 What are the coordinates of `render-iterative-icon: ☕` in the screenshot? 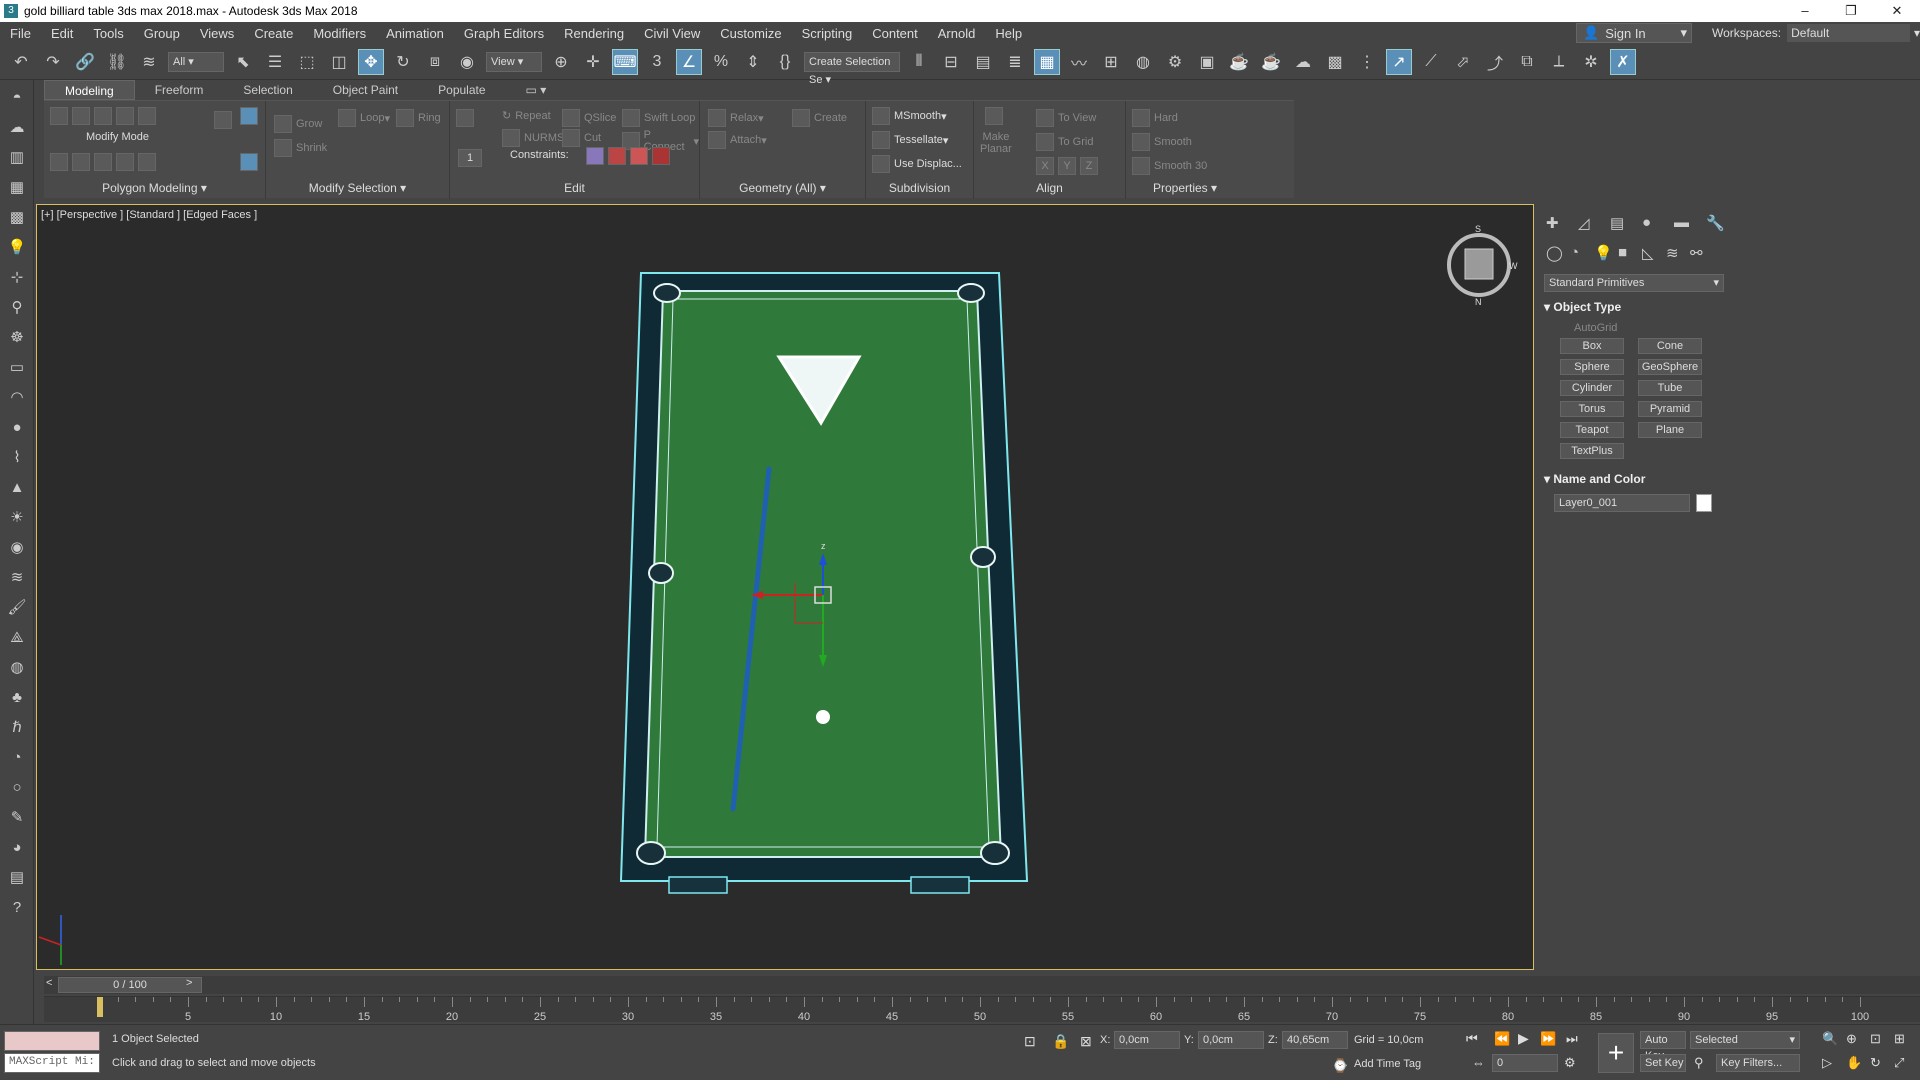 It's located at (1271, 62).